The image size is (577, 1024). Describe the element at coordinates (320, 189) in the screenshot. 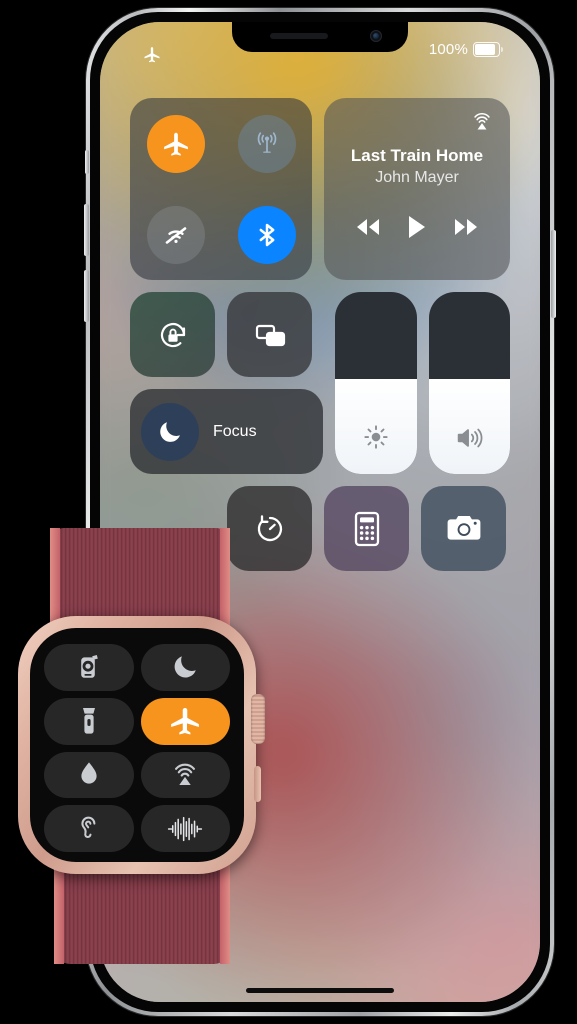

I see `control-center-row-1: Last Train Home John Mayer` at that location.